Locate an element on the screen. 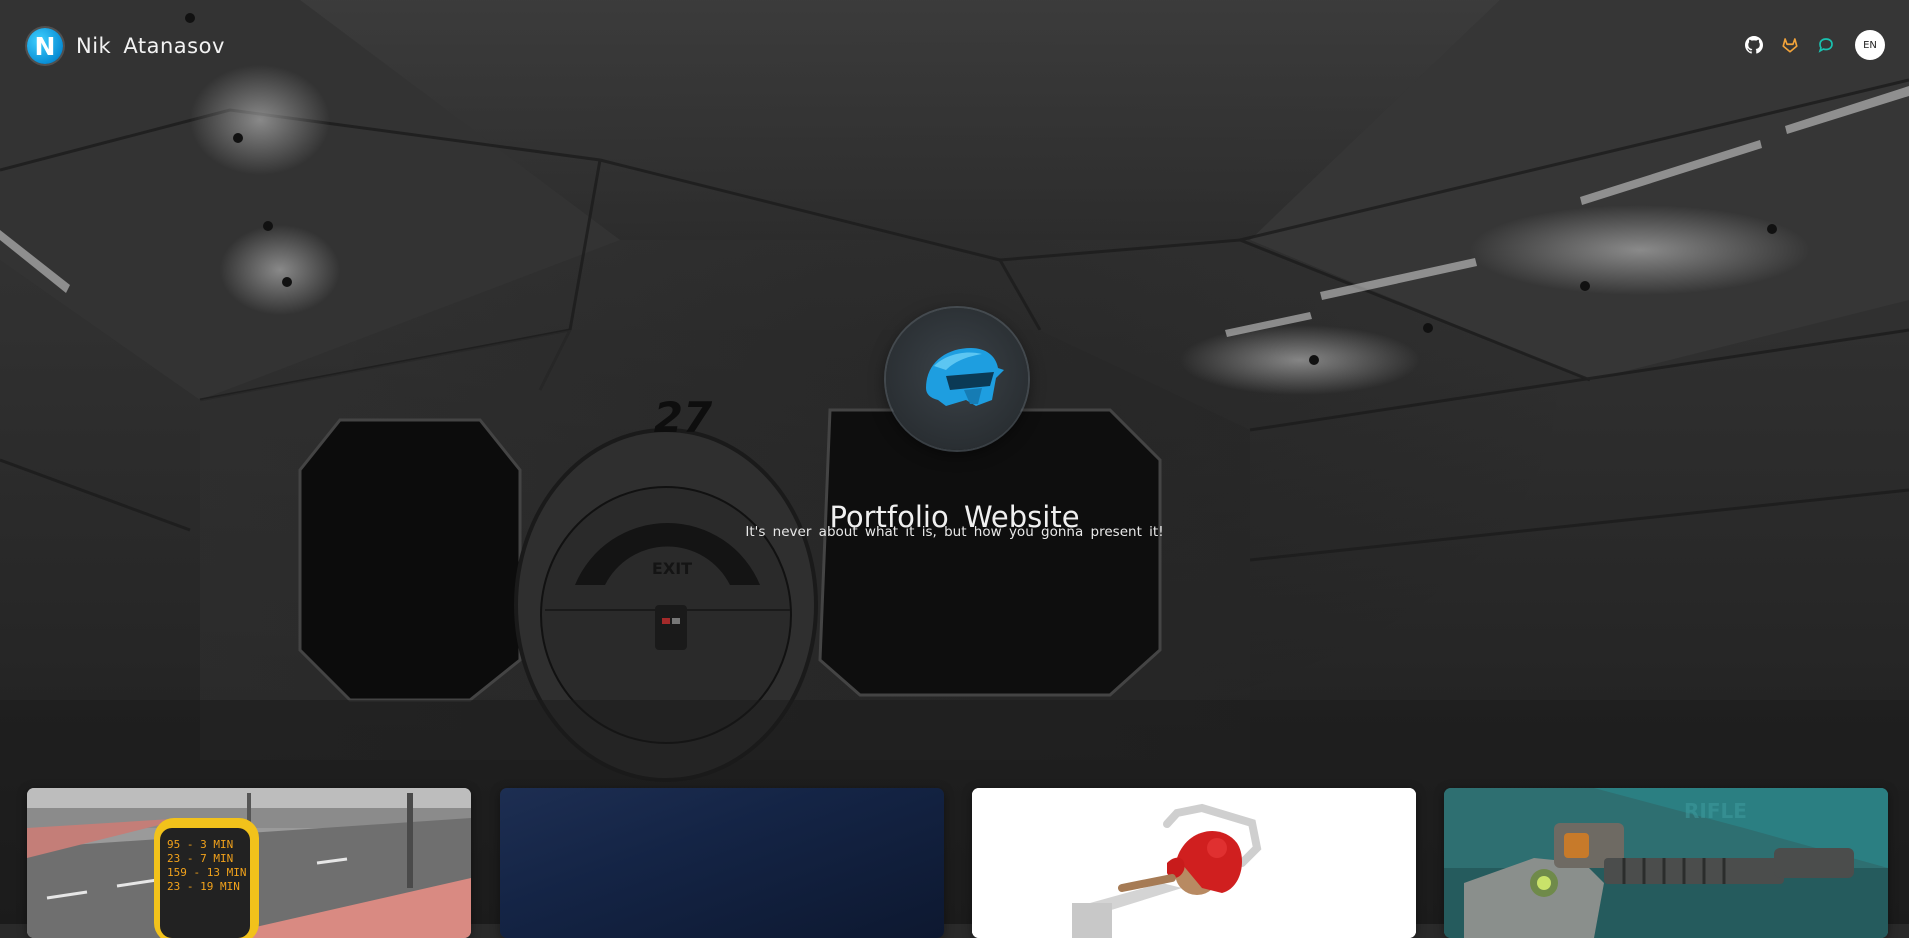 The image size is (1909, 938). project-card-dark-gradient is located at coordinates (722, 863).